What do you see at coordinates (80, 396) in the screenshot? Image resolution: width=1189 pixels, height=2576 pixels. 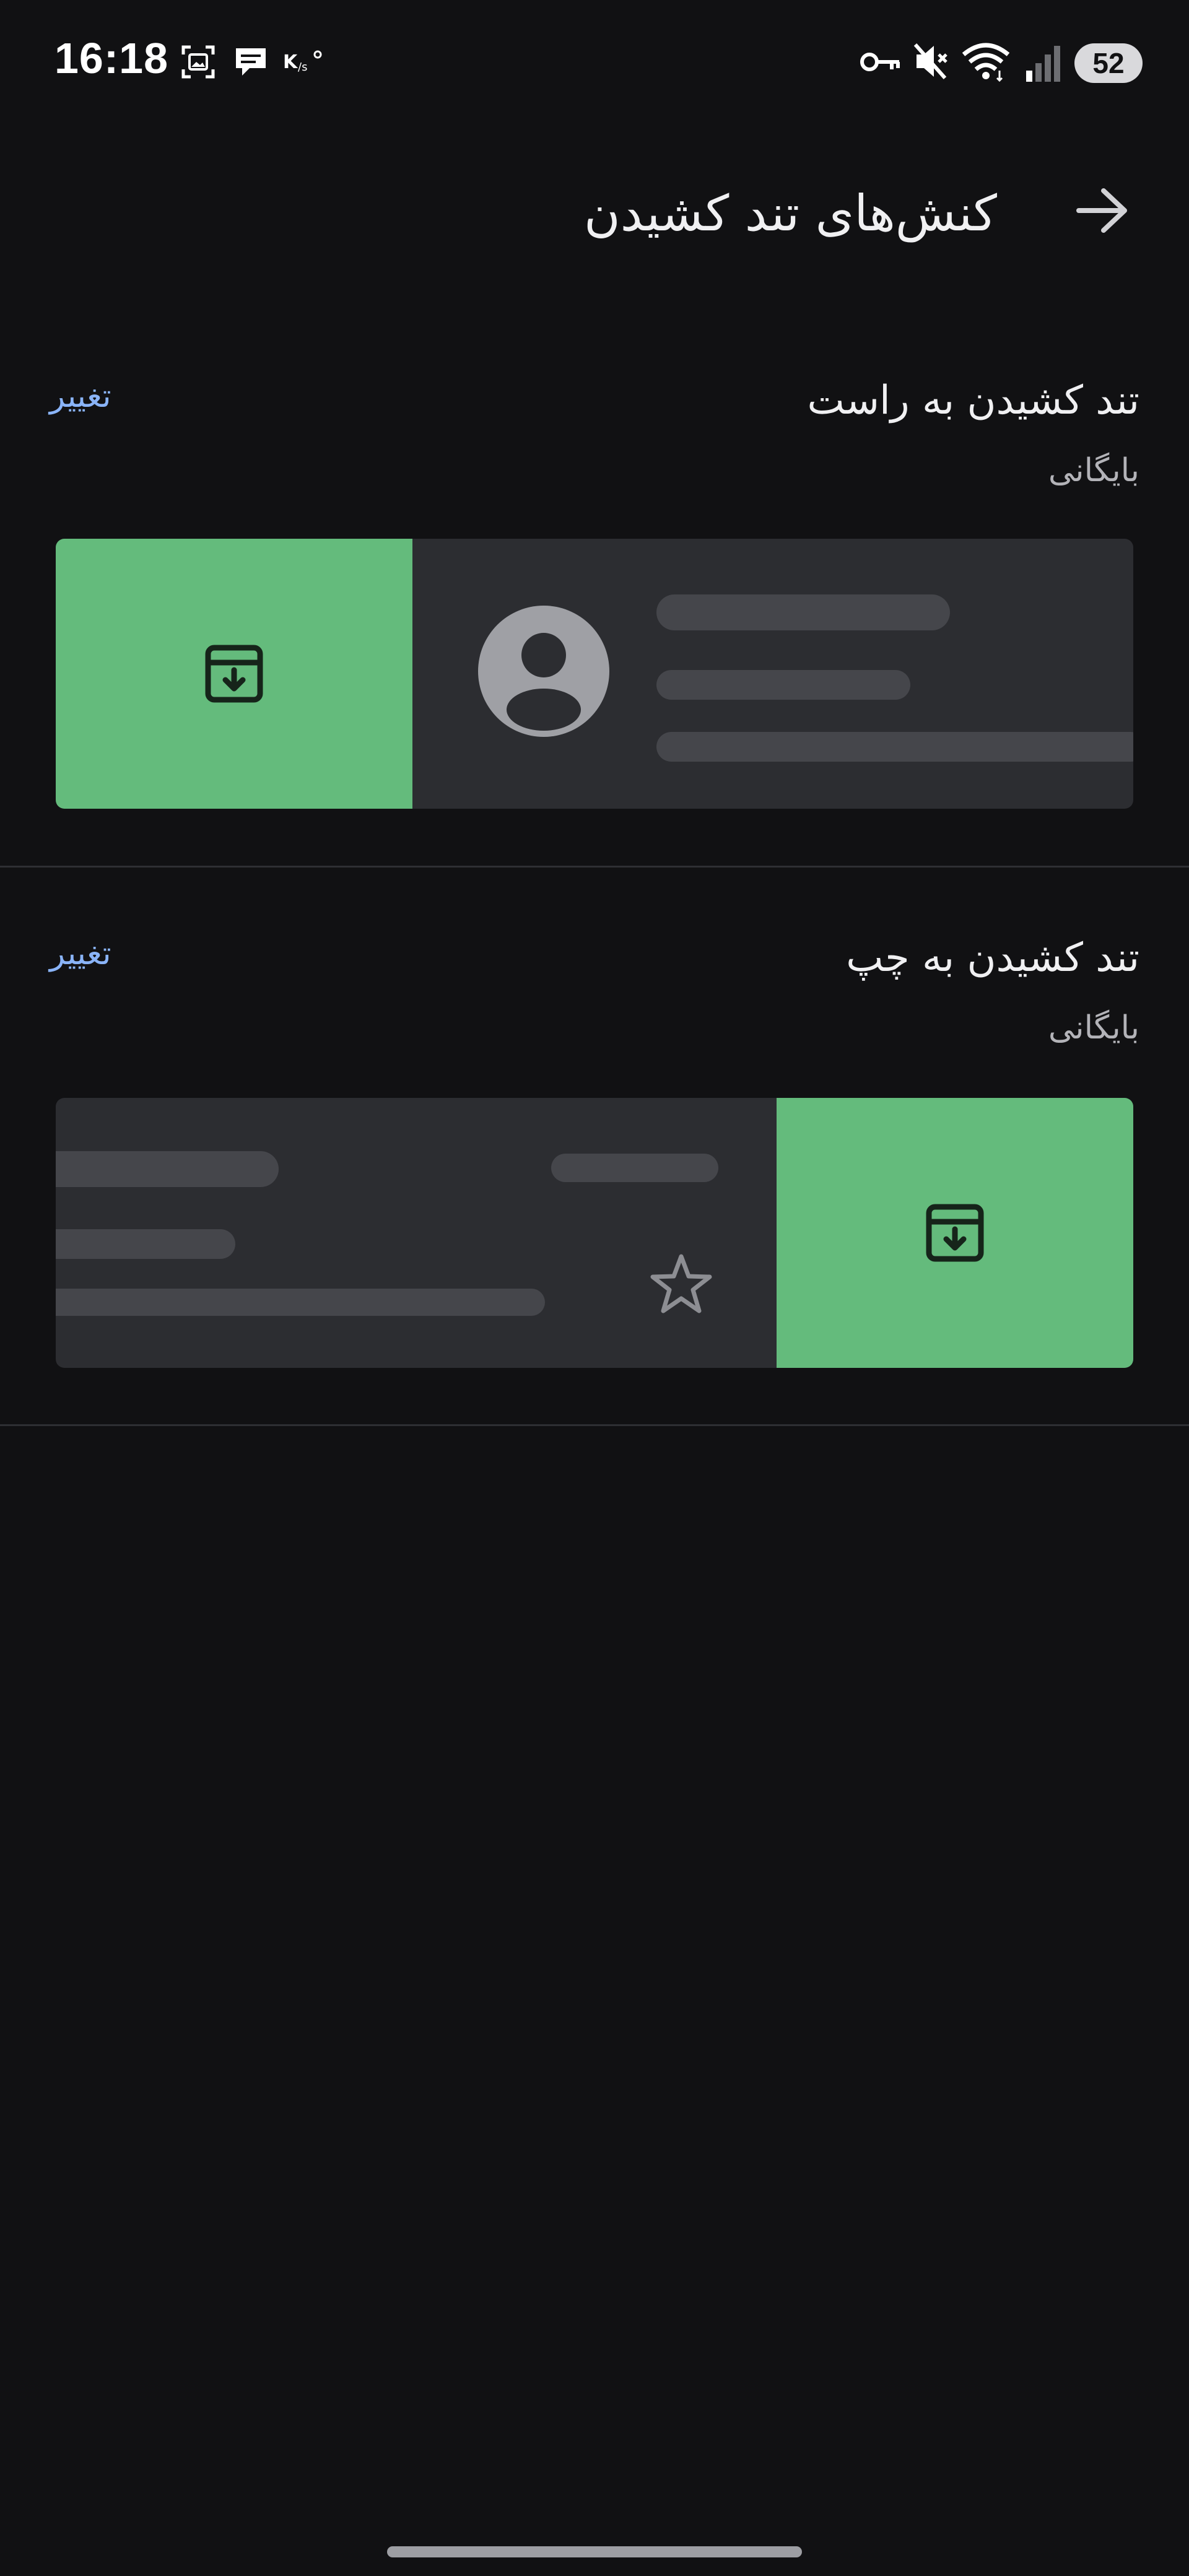 I see `swipe-right-change-link: تغییر` at bounding box center [80, 396].